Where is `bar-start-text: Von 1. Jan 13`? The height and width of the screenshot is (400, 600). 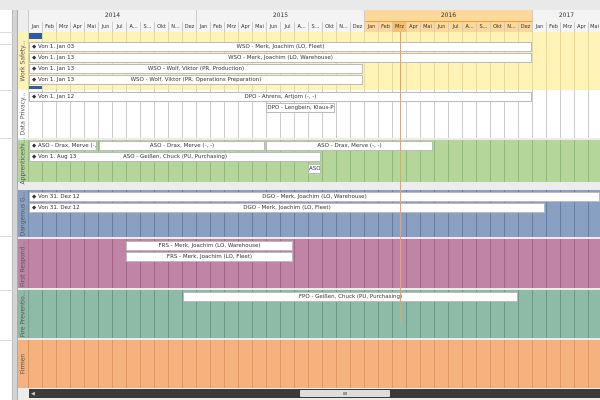
bar-start-text: Von 1. Jan 13 is located at coordinates (56, 69).